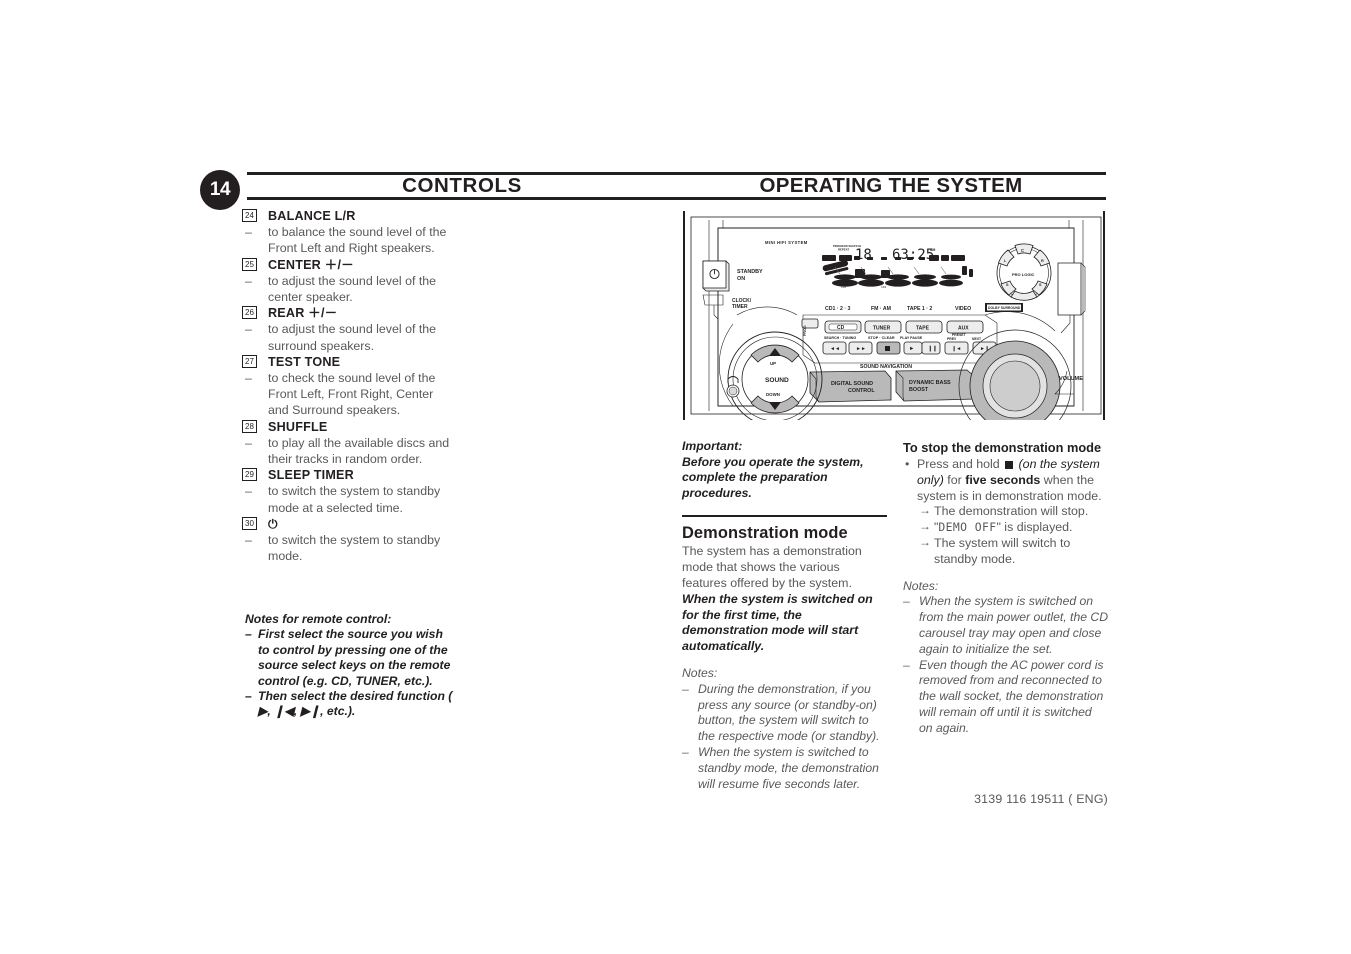 This screenshot has height=954, width=1351. I want to click on stop-demo-result: → "DEMO OFF" is displayed., so click(1005, 527).